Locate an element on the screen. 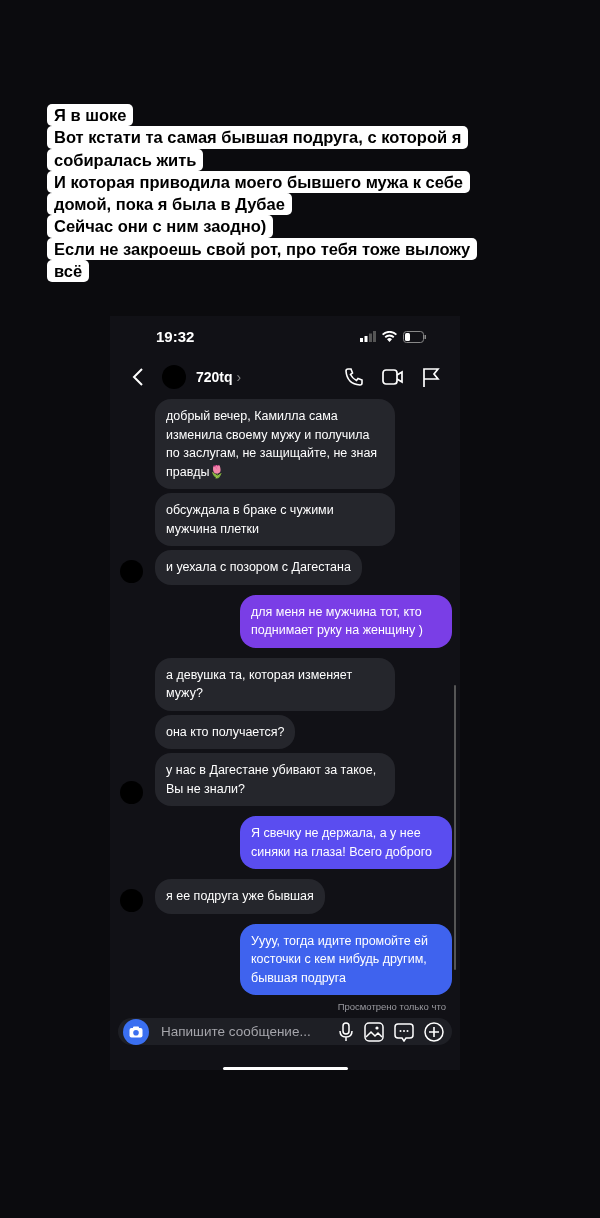 Image resolution: width=600 pixels, height=1218 pixels. message-bubble: Я свечку не держала, а у нее синяки на глаза! Всего доброго is located at coordinates (346, 843).